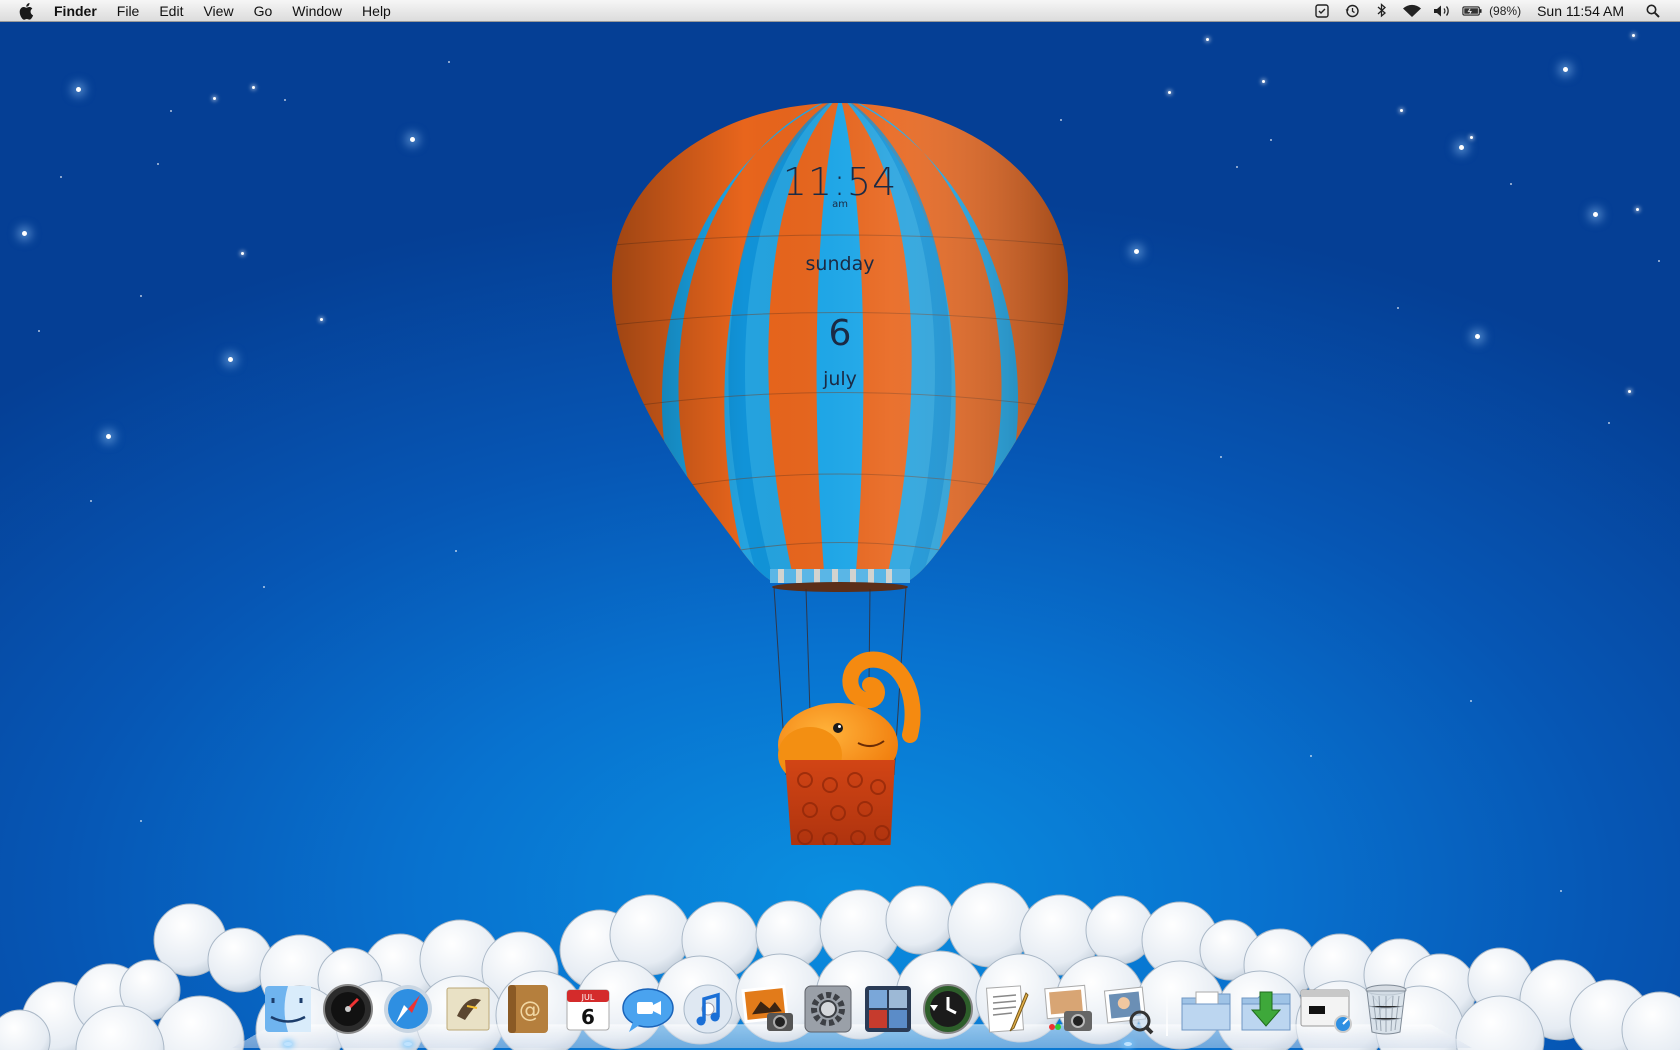 This screenshot has height=1050, width=1680. I want to click on downloads-stack-icon, so click(1266, 1009).